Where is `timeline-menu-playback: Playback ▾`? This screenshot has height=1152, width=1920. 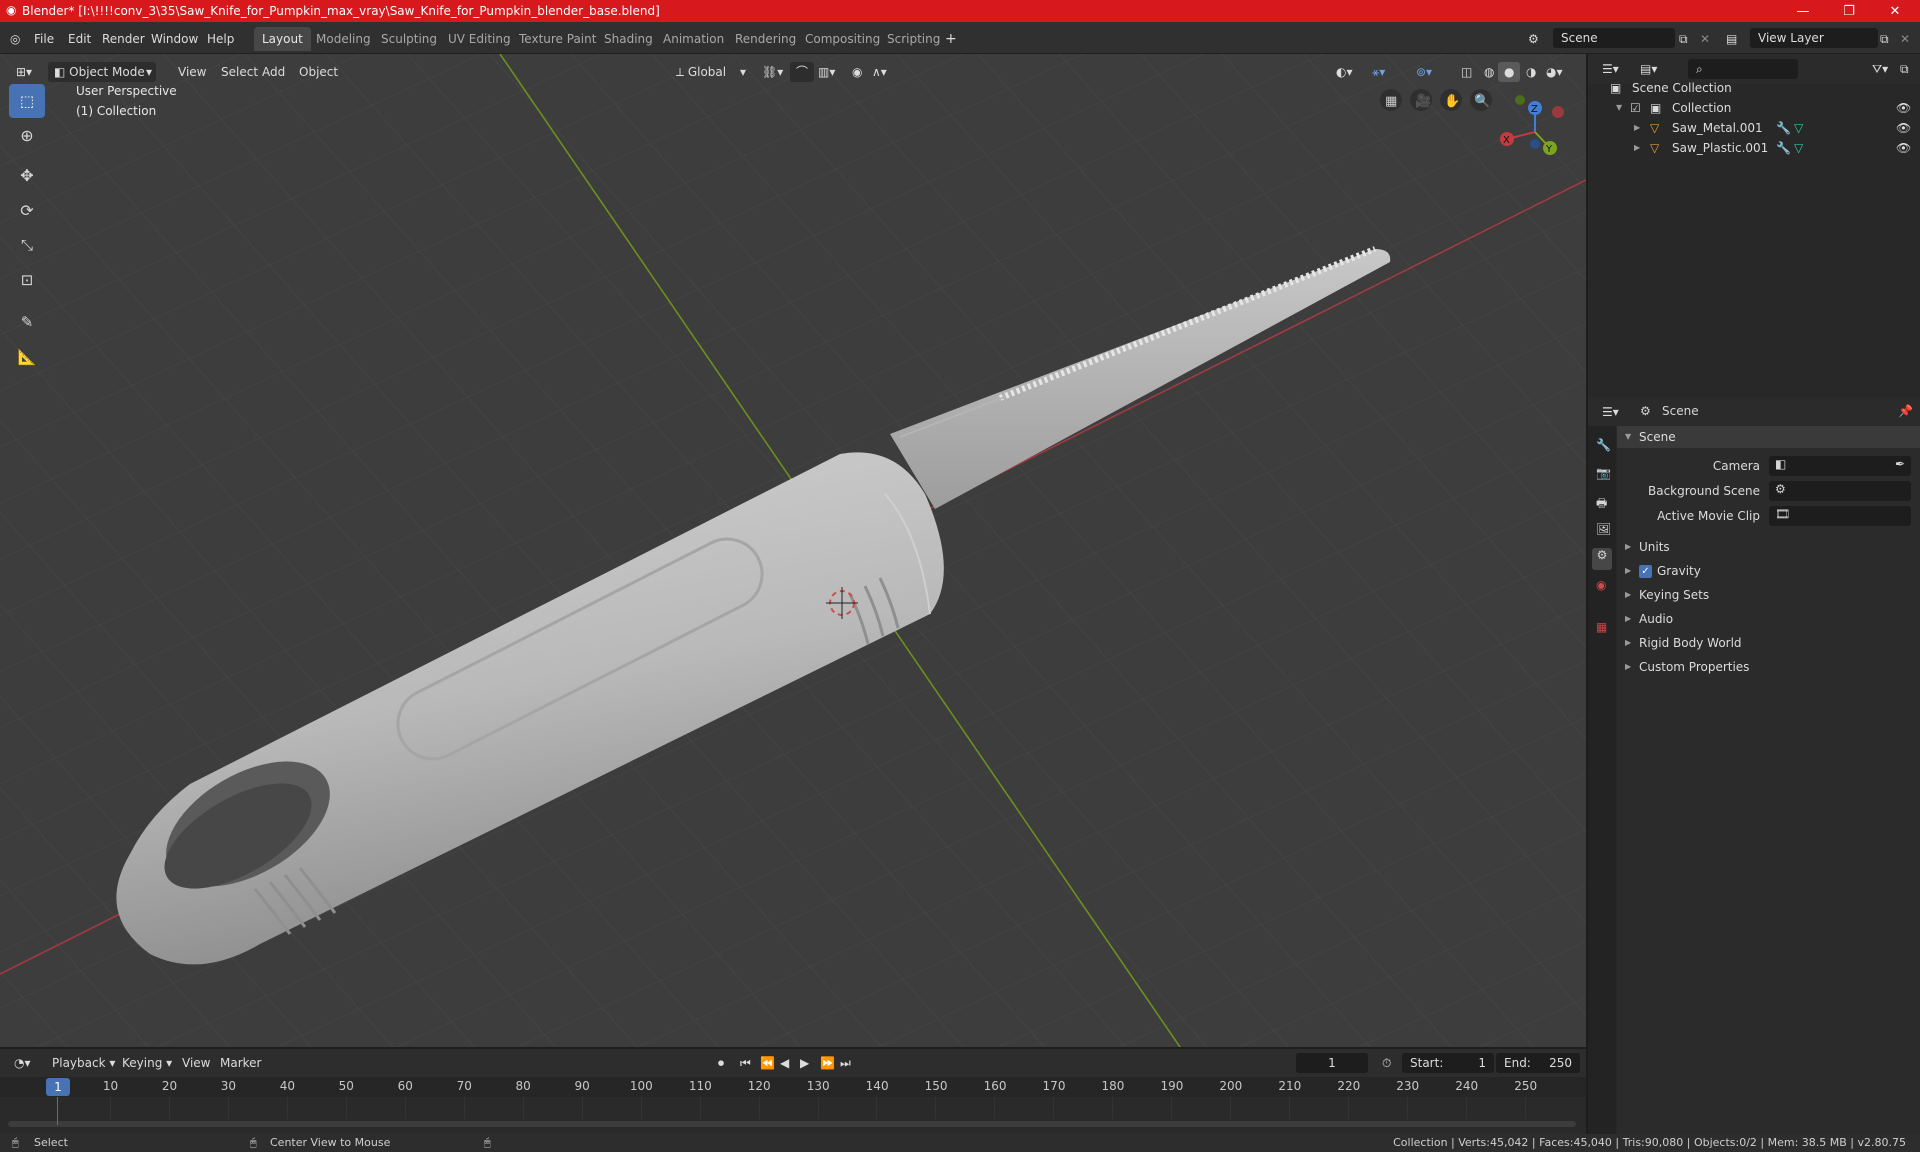 timeline-menu-playback: Playback ▾ is located at coordinates (83, 1063).